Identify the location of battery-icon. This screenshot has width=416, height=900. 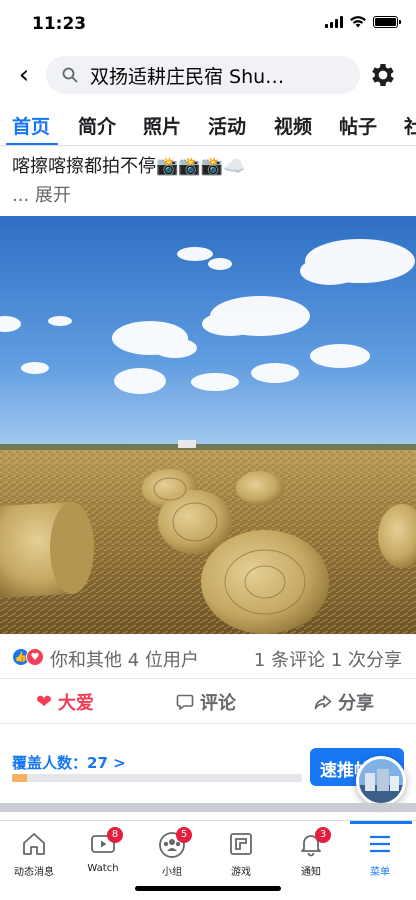
(387, 22).